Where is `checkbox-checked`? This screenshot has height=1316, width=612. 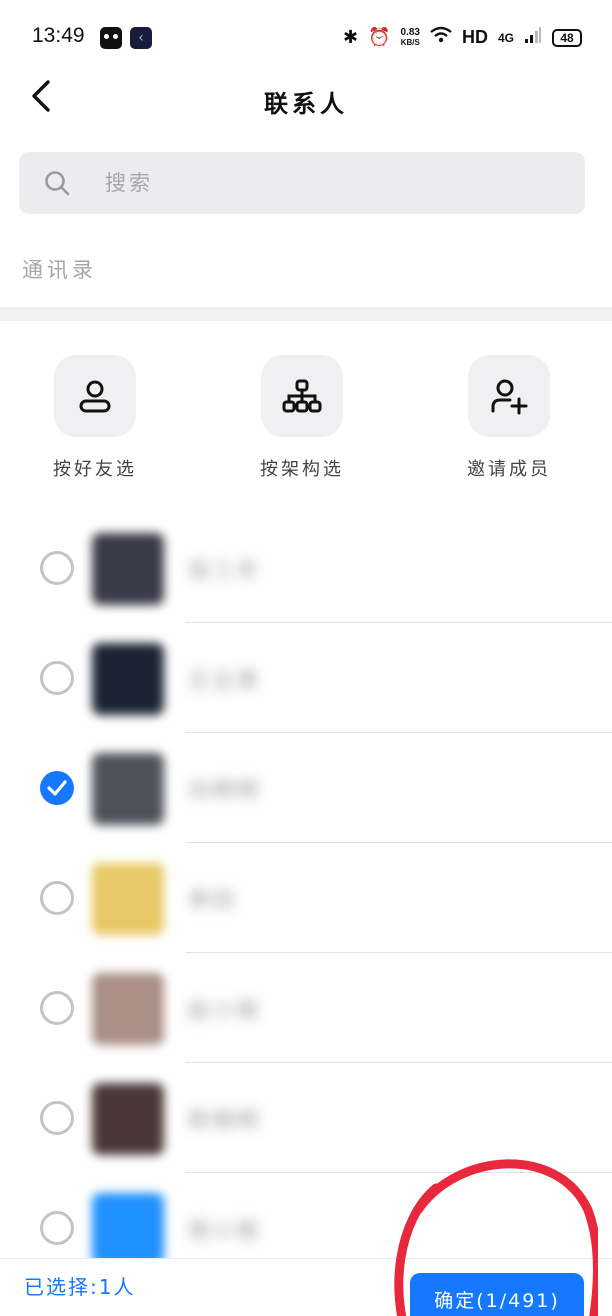
checkbox-checked is located at coordinates (57, 788).